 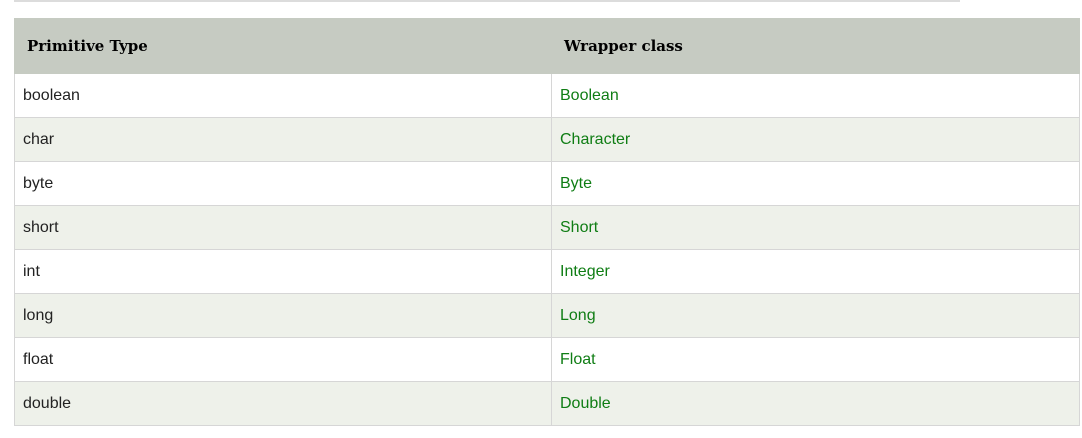 I want to click on table-row: float Float, so click(x=547, y=359).